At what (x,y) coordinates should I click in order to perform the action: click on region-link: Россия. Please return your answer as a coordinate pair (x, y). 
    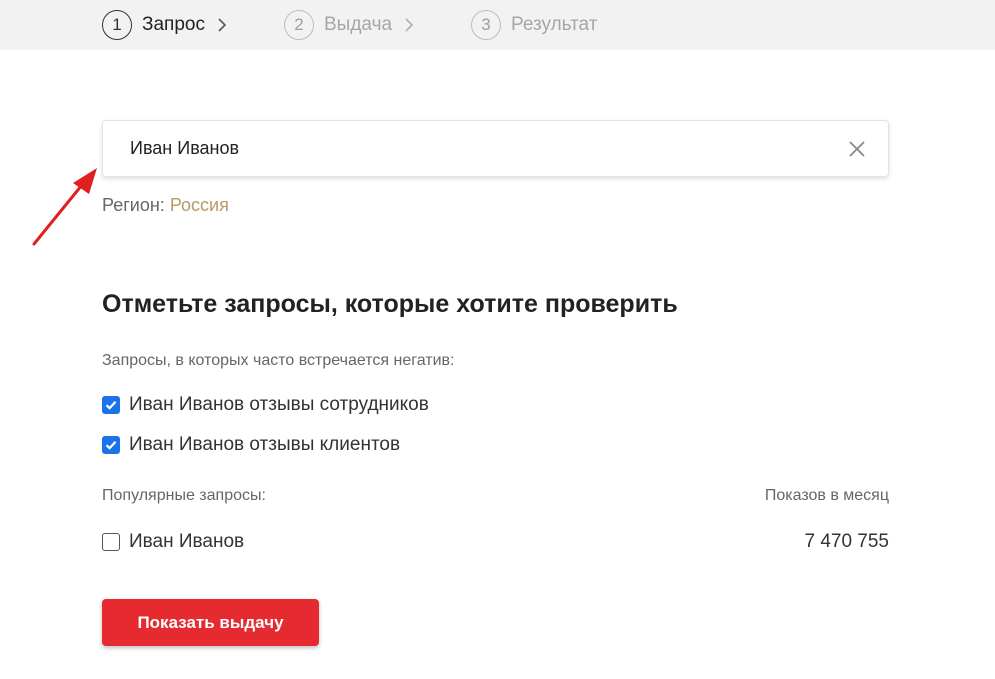
    Looking at the image, I should click on (199, 205).